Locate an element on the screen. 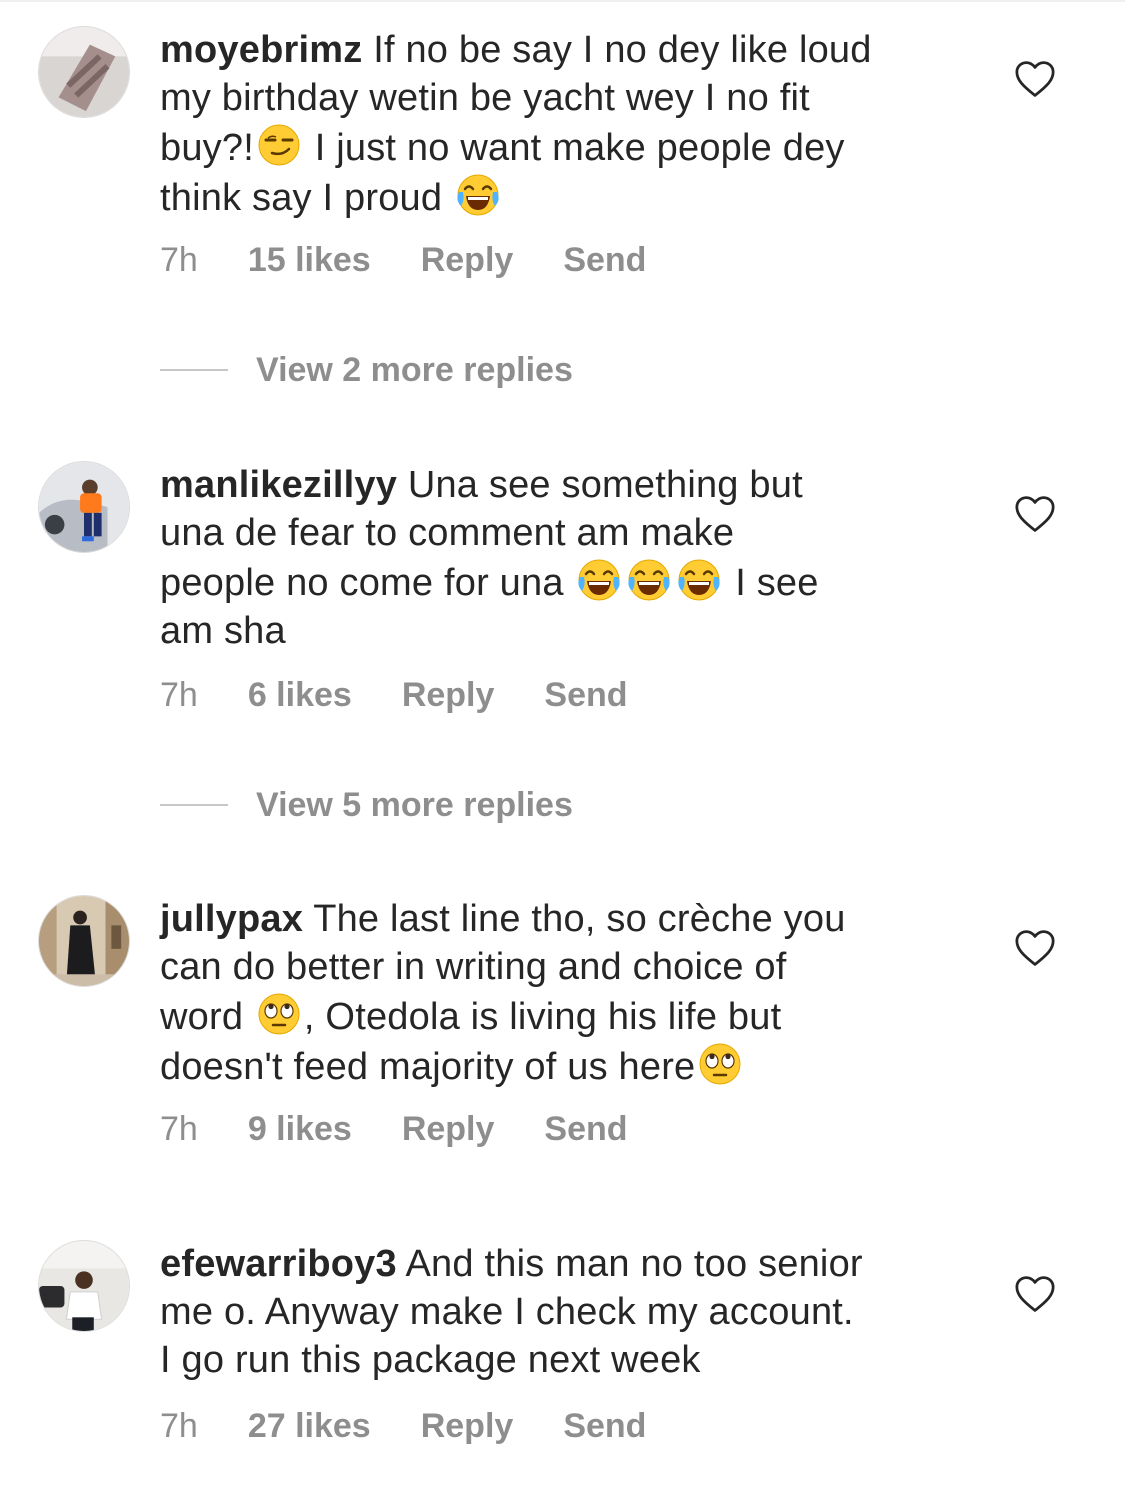 The width and height of the screenshot is (1125, 1505). comment-meta: 7h 27 likes Reply Send is located at coordinates (428, 1426).